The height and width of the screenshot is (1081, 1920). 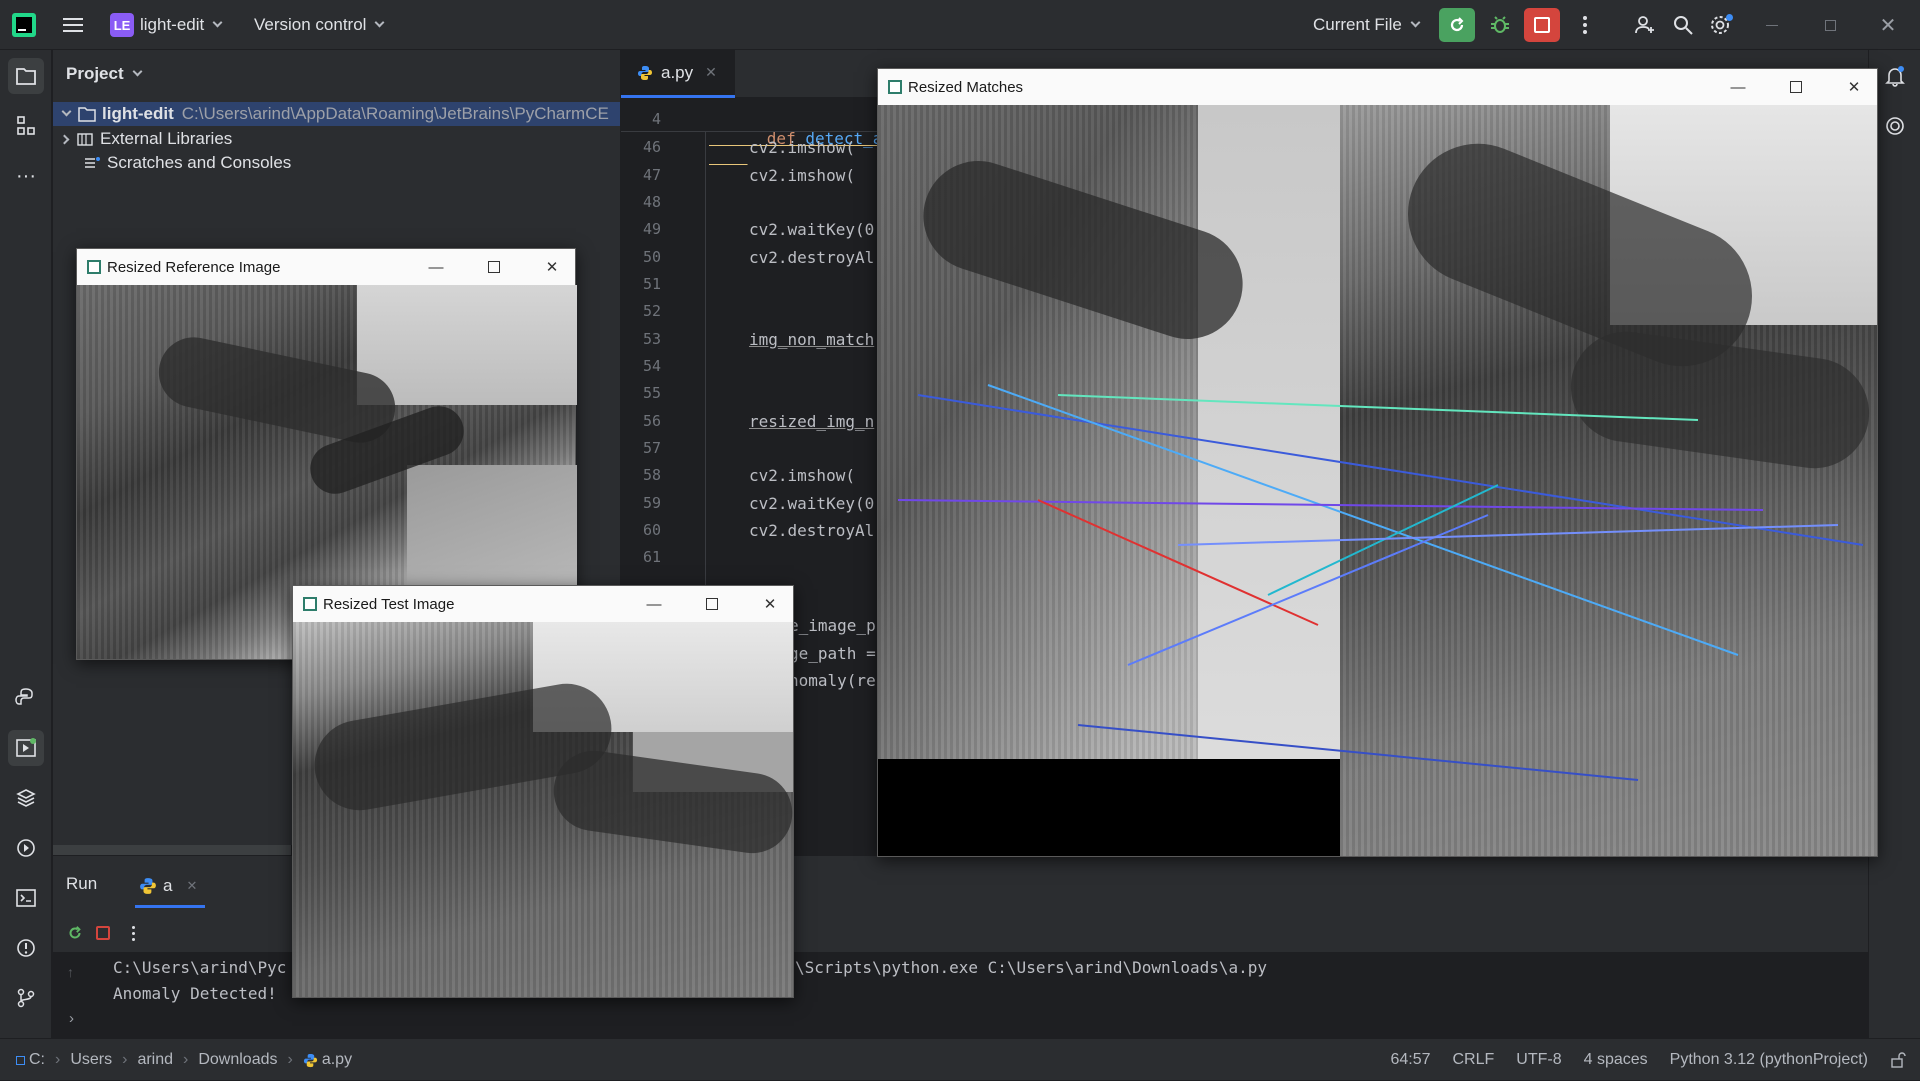 I want to click on folder-icon, so click(x=87, y=114).